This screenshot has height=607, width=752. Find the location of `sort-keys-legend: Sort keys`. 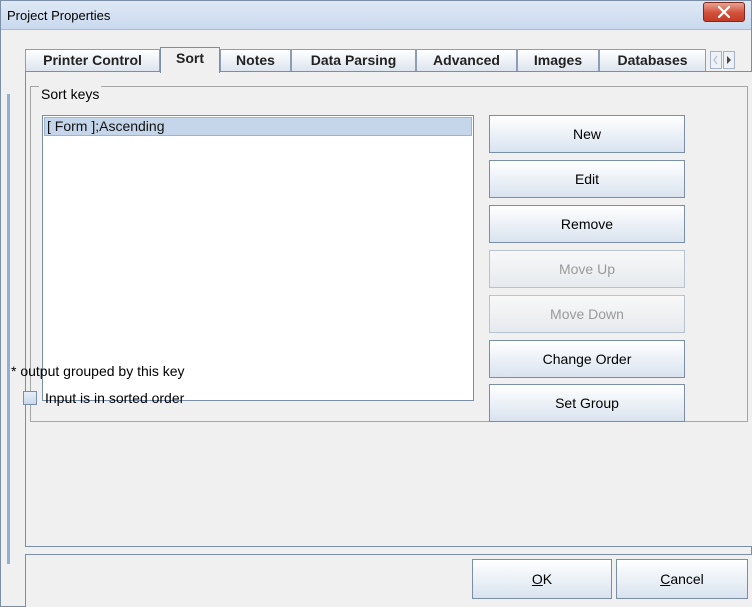

sort-keys-legend: Sort keys is located at coordinates (70, 94).